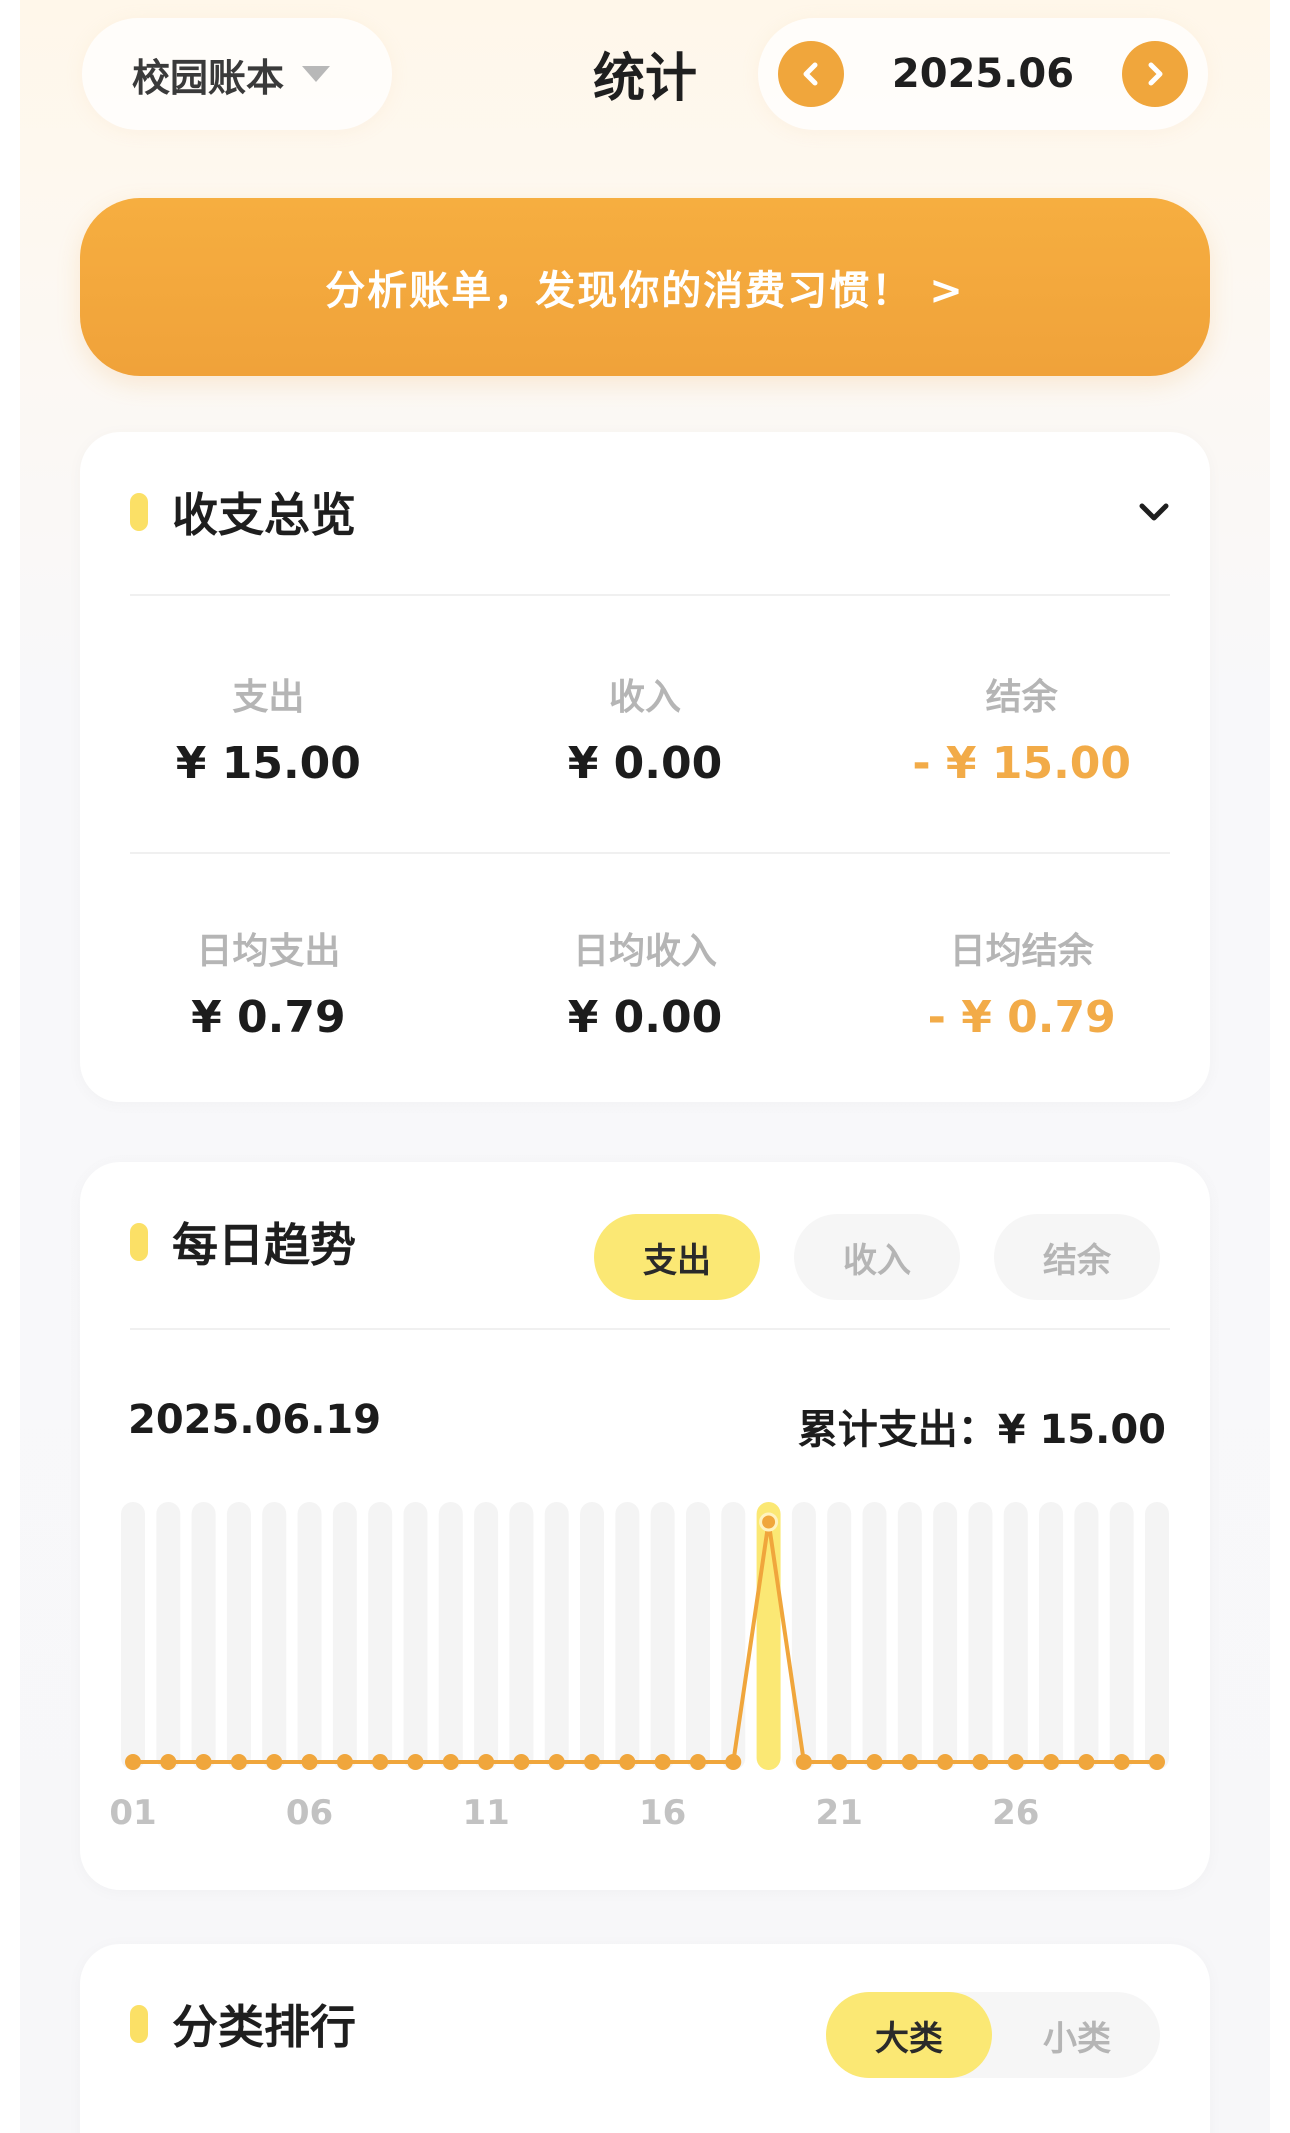  I want to click on chevron-down-icon, so click(1154, 512).